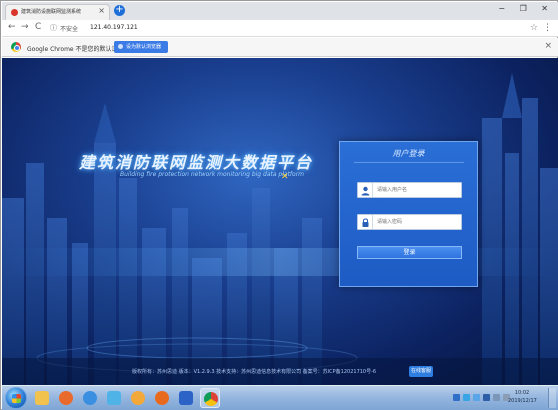  What do you see at coordinates (548, 46) in the screenshot?
I see `infobar-close-icon: ×` at bounding box center [548, 46].